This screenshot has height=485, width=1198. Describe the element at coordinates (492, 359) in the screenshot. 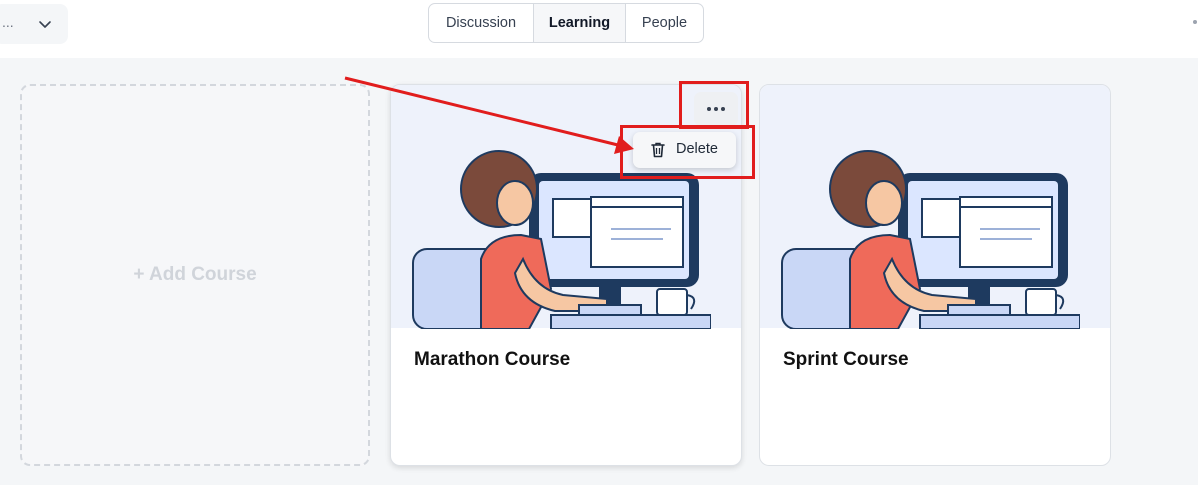

I see `course-title: Marathon Course` at that location.